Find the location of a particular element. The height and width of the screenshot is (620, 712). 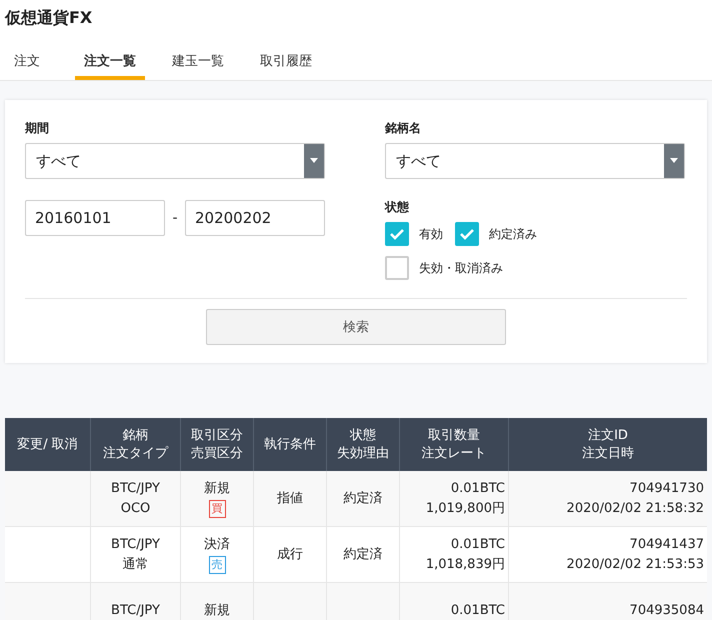

order-type-text: 通常 is located at coordinates (136, 565).